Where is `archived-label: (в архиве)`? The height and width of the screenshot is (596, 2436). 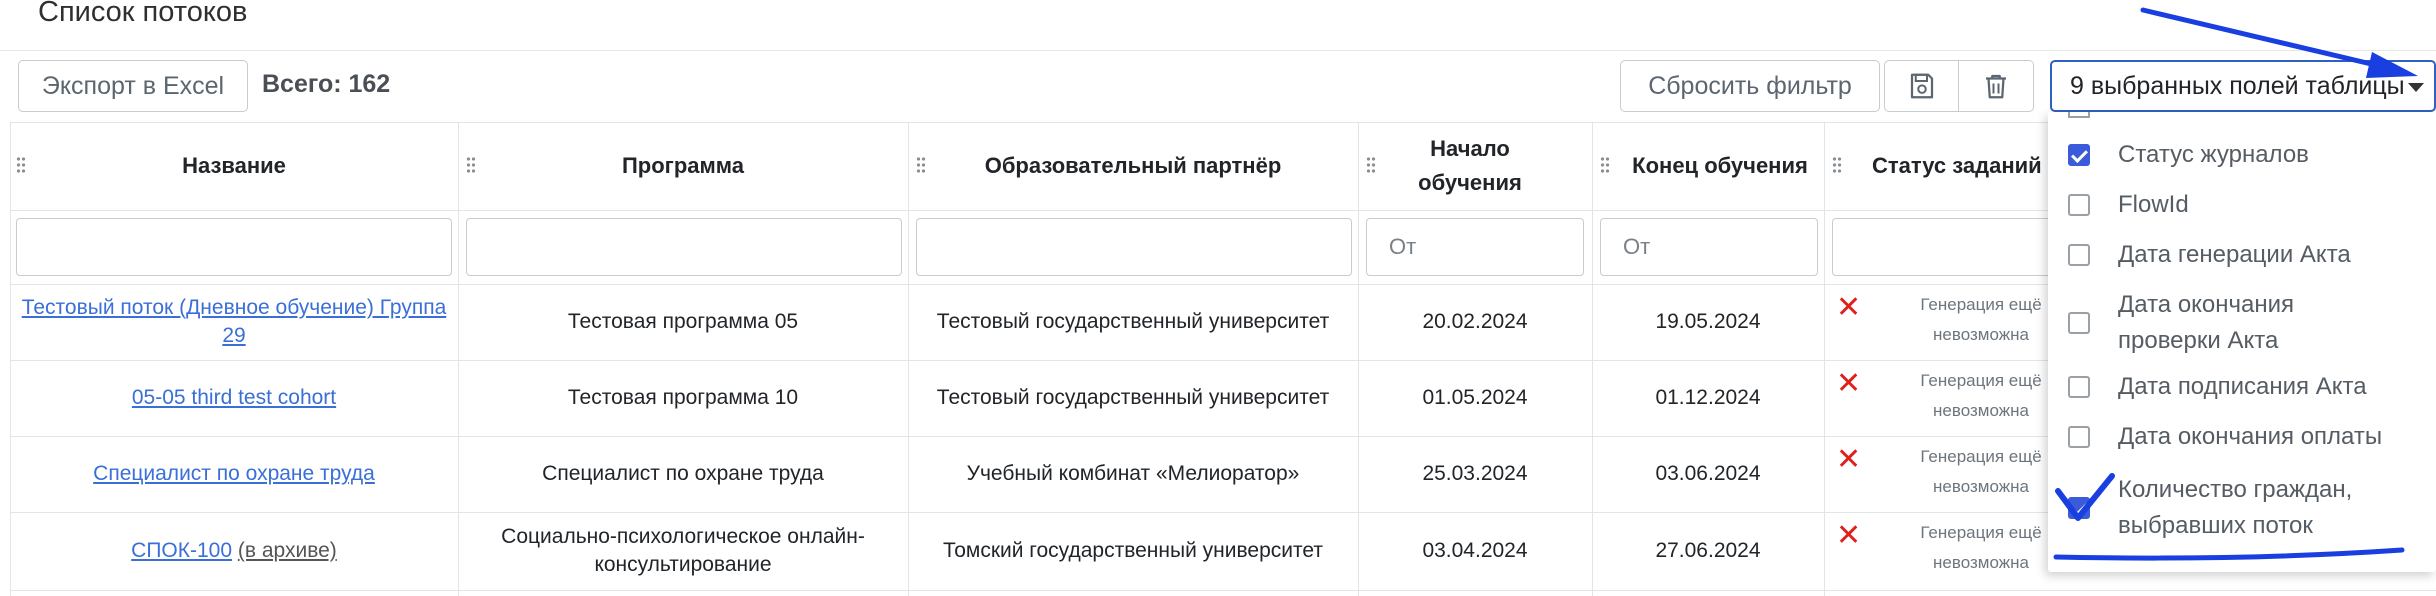
archived-label: (в архиве) is located at coordinates (287, 550).